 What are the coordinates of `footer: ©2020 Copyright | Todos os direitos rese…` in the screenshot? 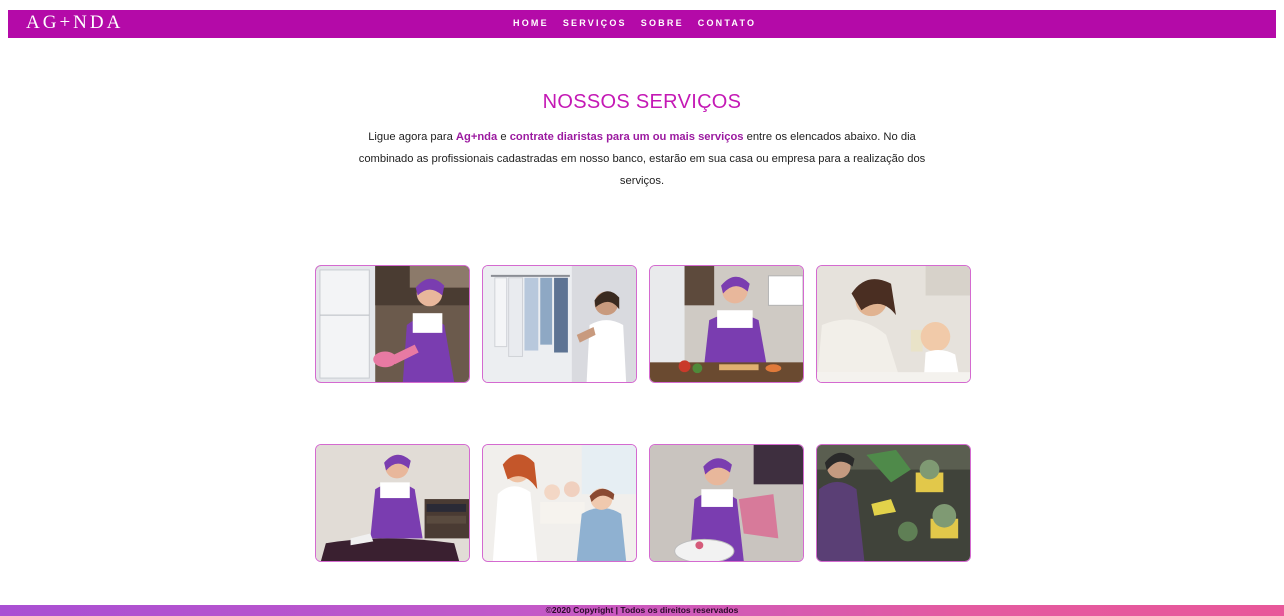 It's located at (642, 610).